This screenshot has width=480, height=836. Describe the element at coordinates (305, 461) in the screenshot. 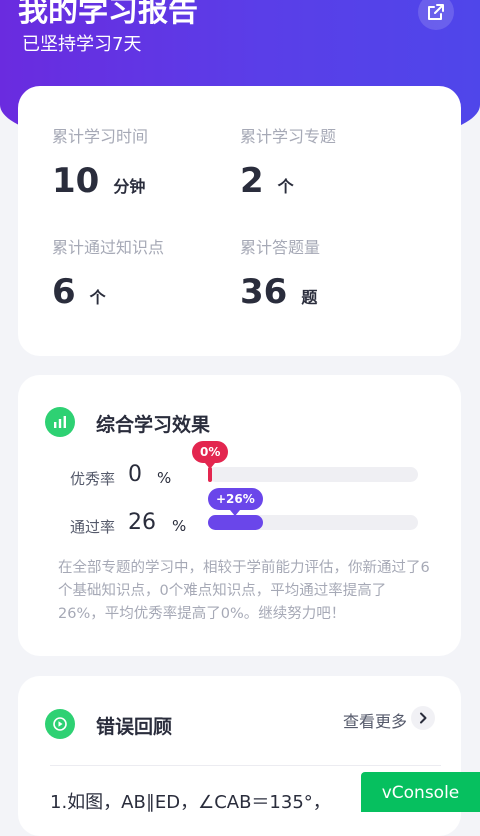

I see `excellence-rate-bar: 0%` at that location.